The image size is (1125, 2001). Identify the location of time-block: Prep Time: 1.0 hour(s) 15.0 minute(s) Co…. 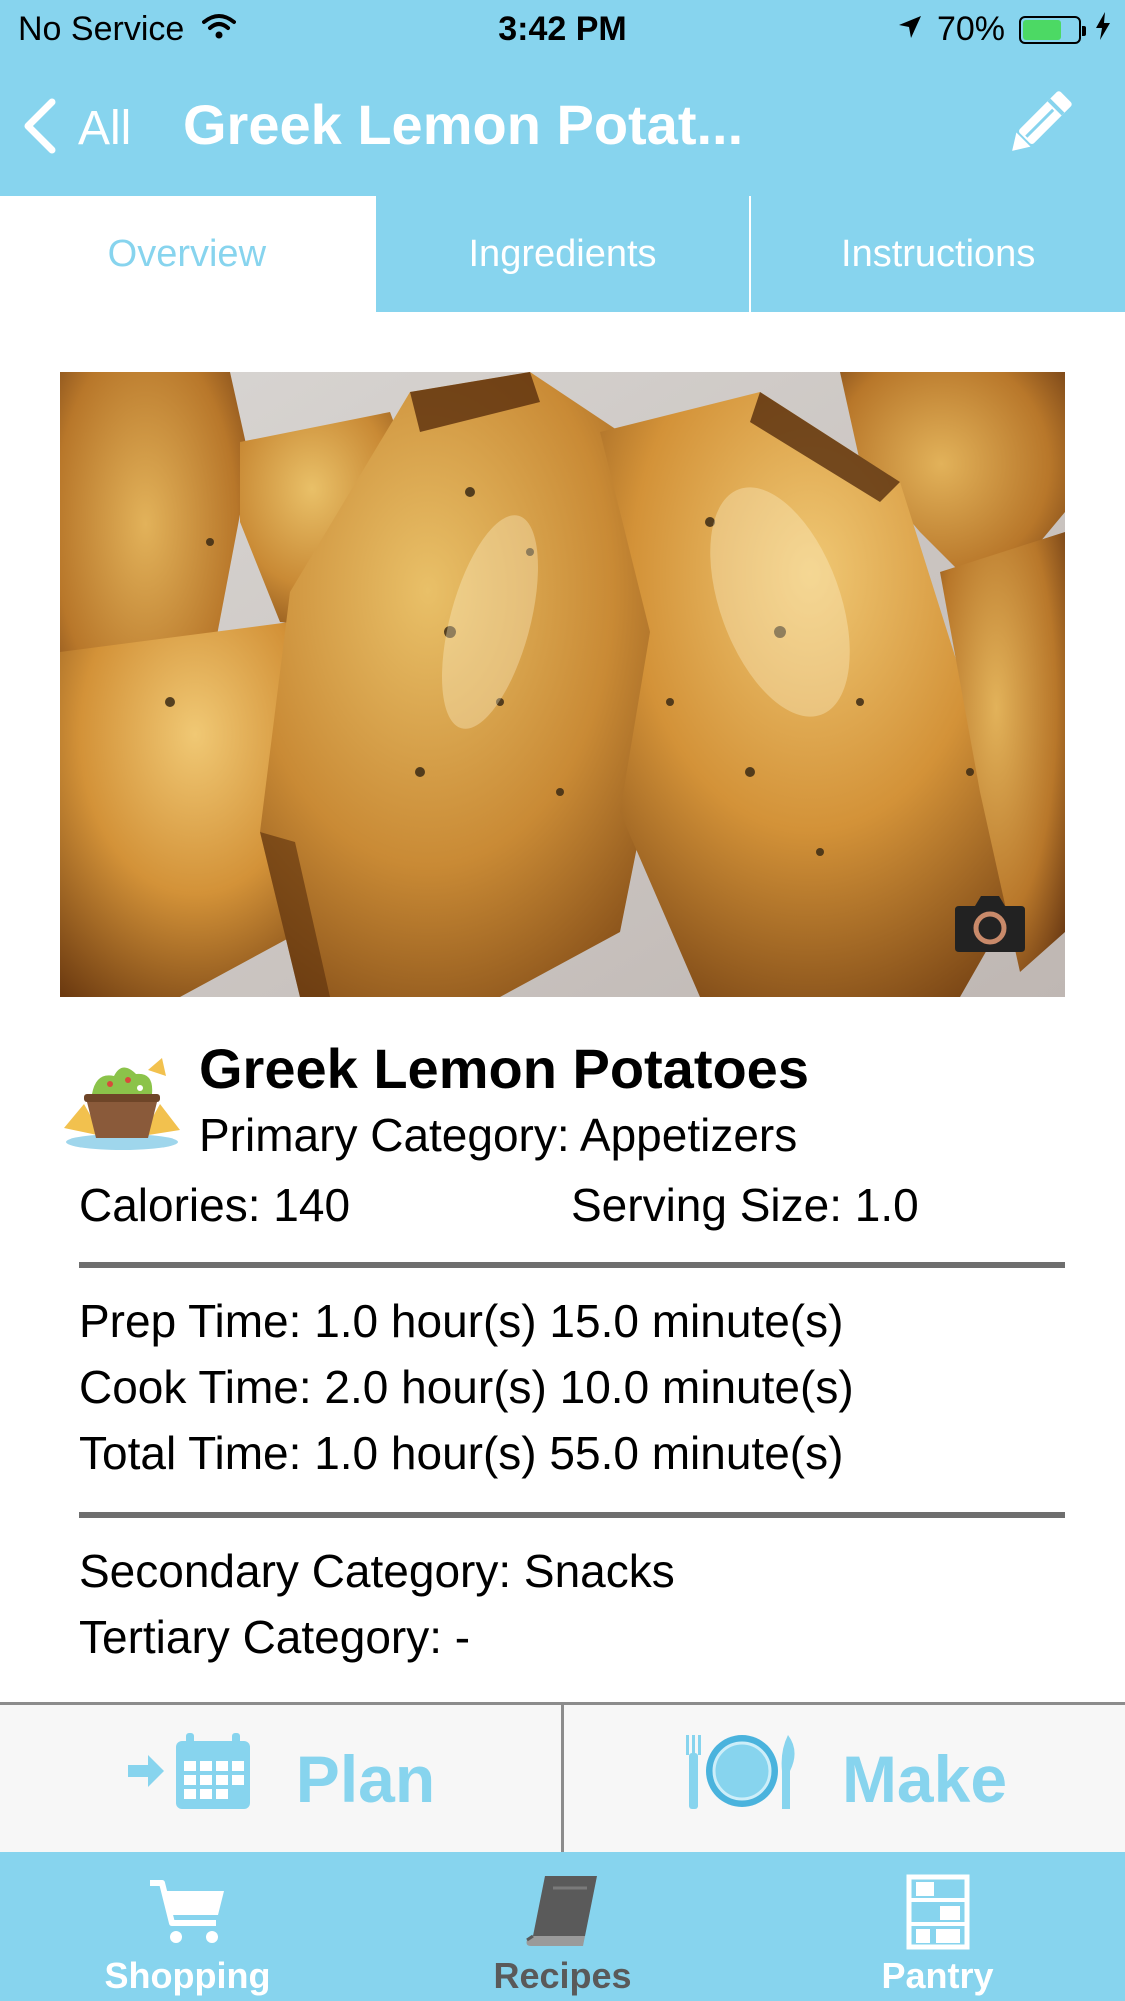
(466, 1387).